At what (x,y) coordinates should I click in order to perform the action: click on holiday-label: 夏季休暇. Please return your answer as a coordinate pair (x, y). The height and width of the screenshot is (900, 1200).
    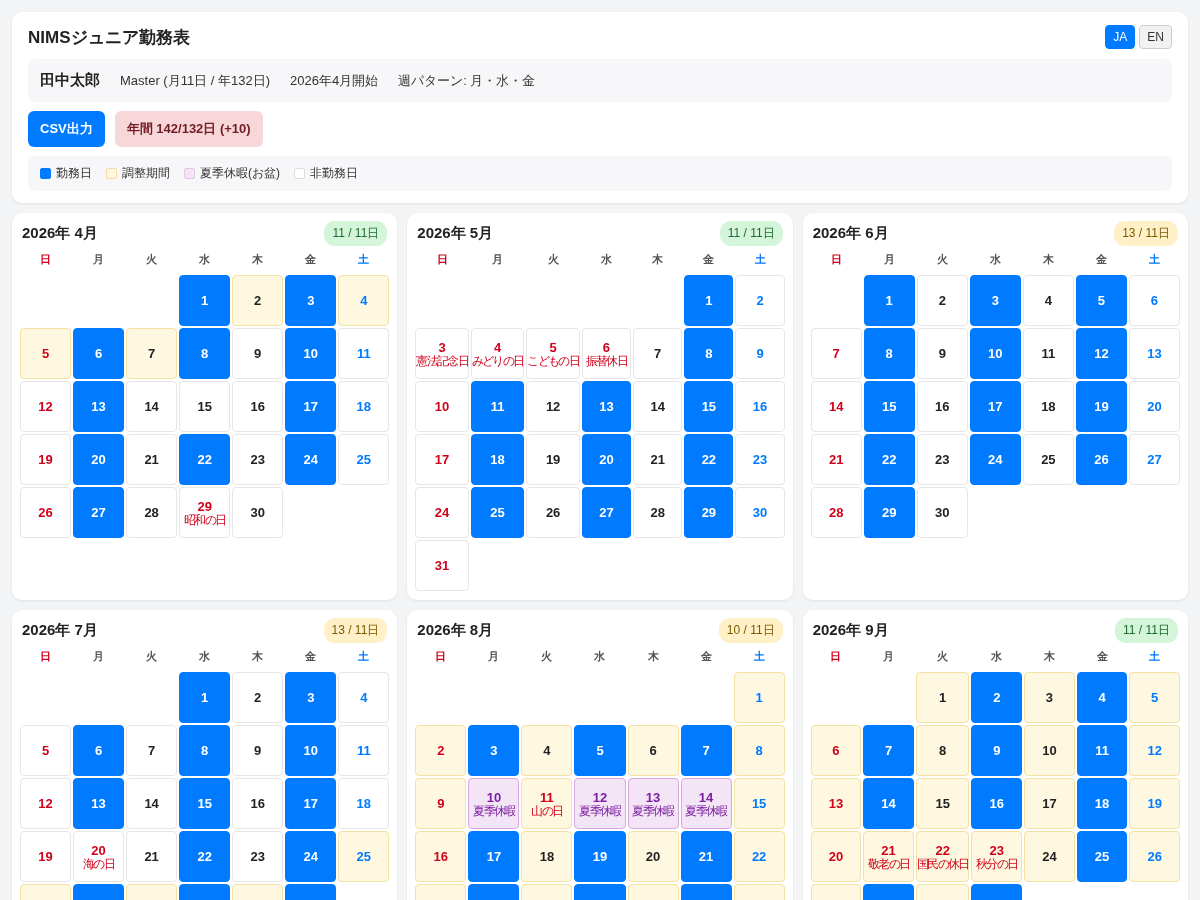
    Looking at the image, I should click on (494, 811).